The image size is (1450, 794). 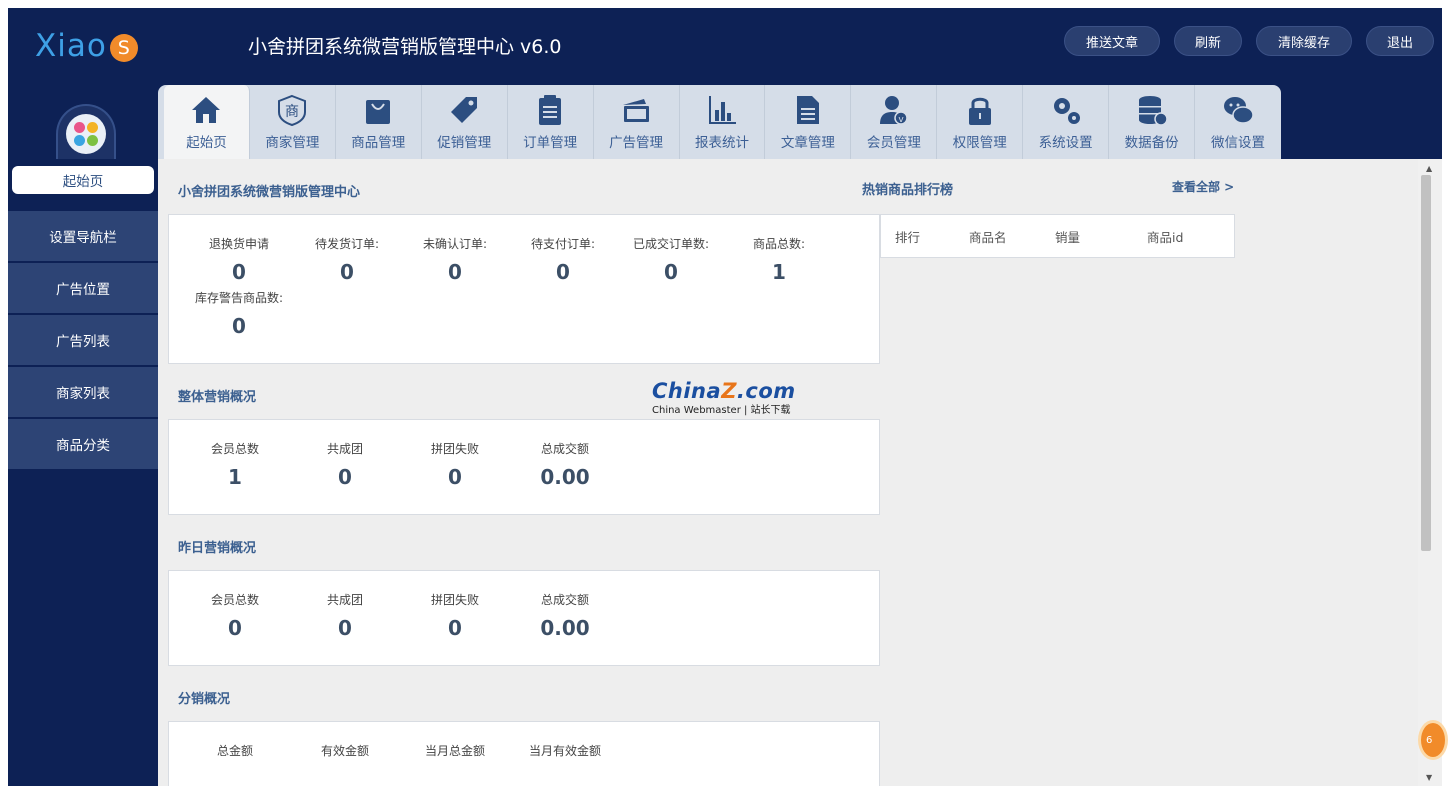 I want to click on flower-logo-icon, so click(x=86, y=134).